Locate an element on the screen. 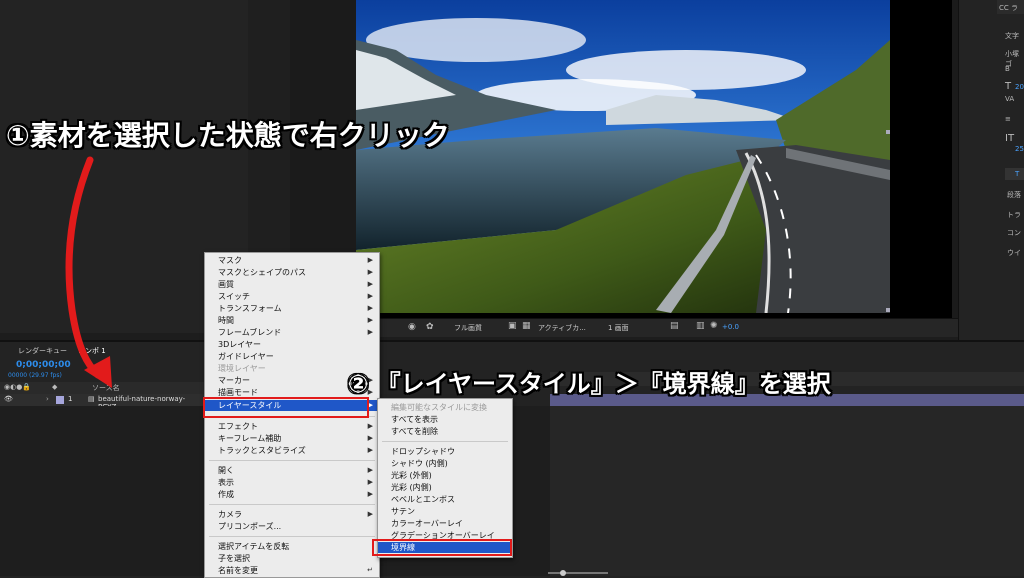 The image size is (1024, 578). menu-item-mask: マスク ▶ is located at coordinates (292, 260).